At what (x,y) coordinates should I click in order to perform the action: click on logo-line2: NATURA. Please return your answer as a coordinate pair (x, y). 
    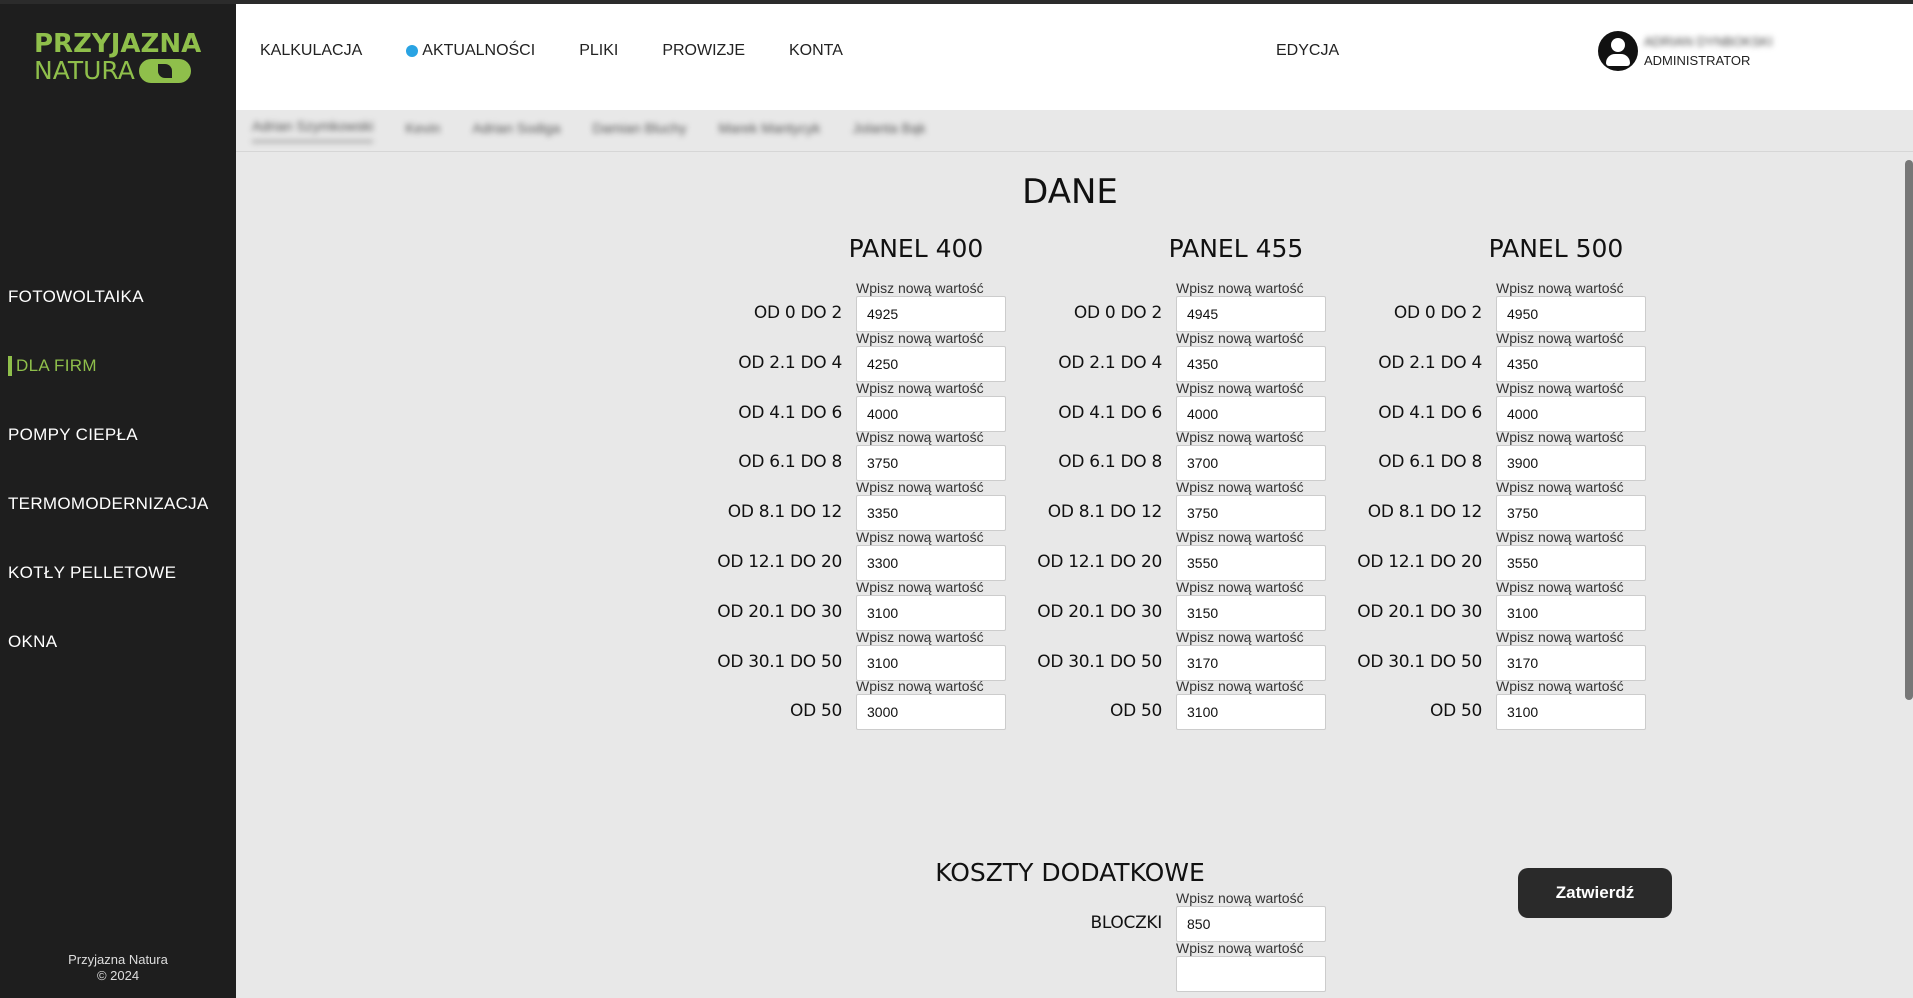
    Looking at the image, I should click on (119, 71).